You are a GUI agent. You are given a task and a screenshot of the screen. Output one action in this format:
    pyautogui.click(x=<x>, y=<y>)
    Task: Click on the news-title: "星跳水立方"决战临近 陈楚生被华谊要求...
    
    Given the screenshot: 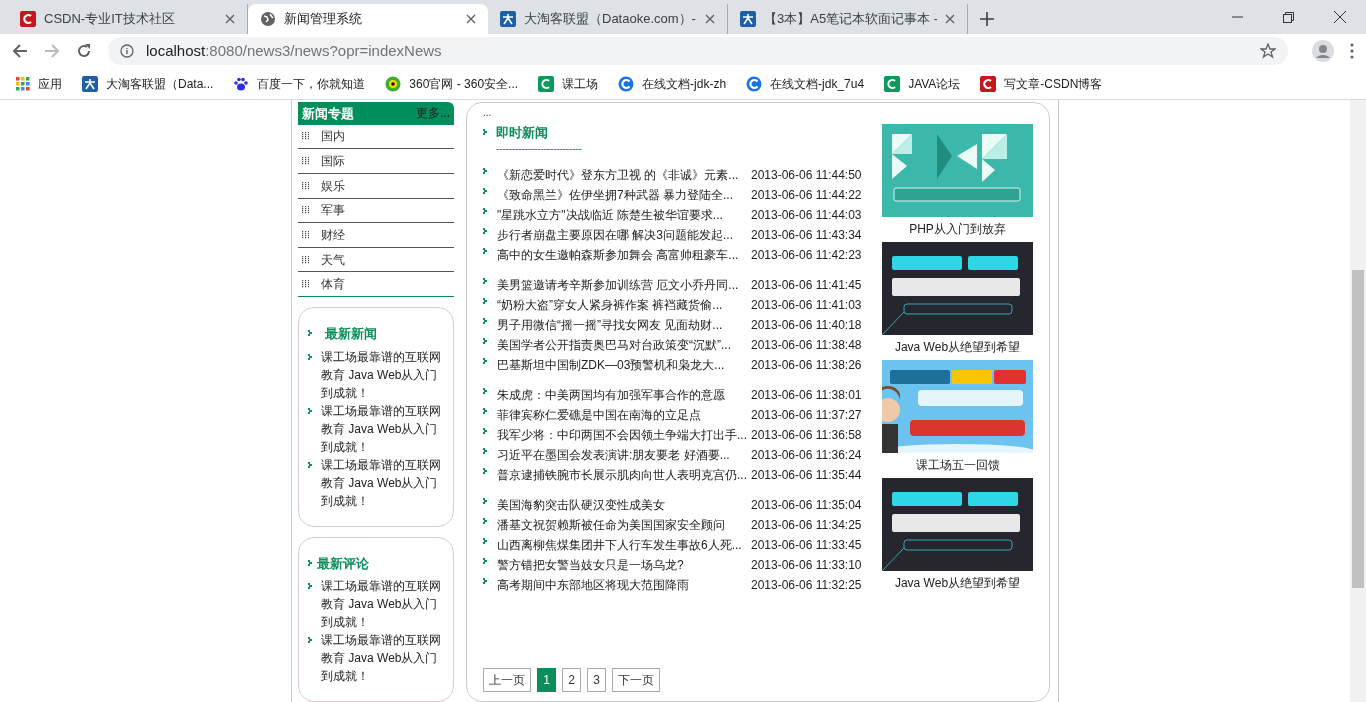 What is the action you would take?
    pyautogui.click(x=624, y=214)
    